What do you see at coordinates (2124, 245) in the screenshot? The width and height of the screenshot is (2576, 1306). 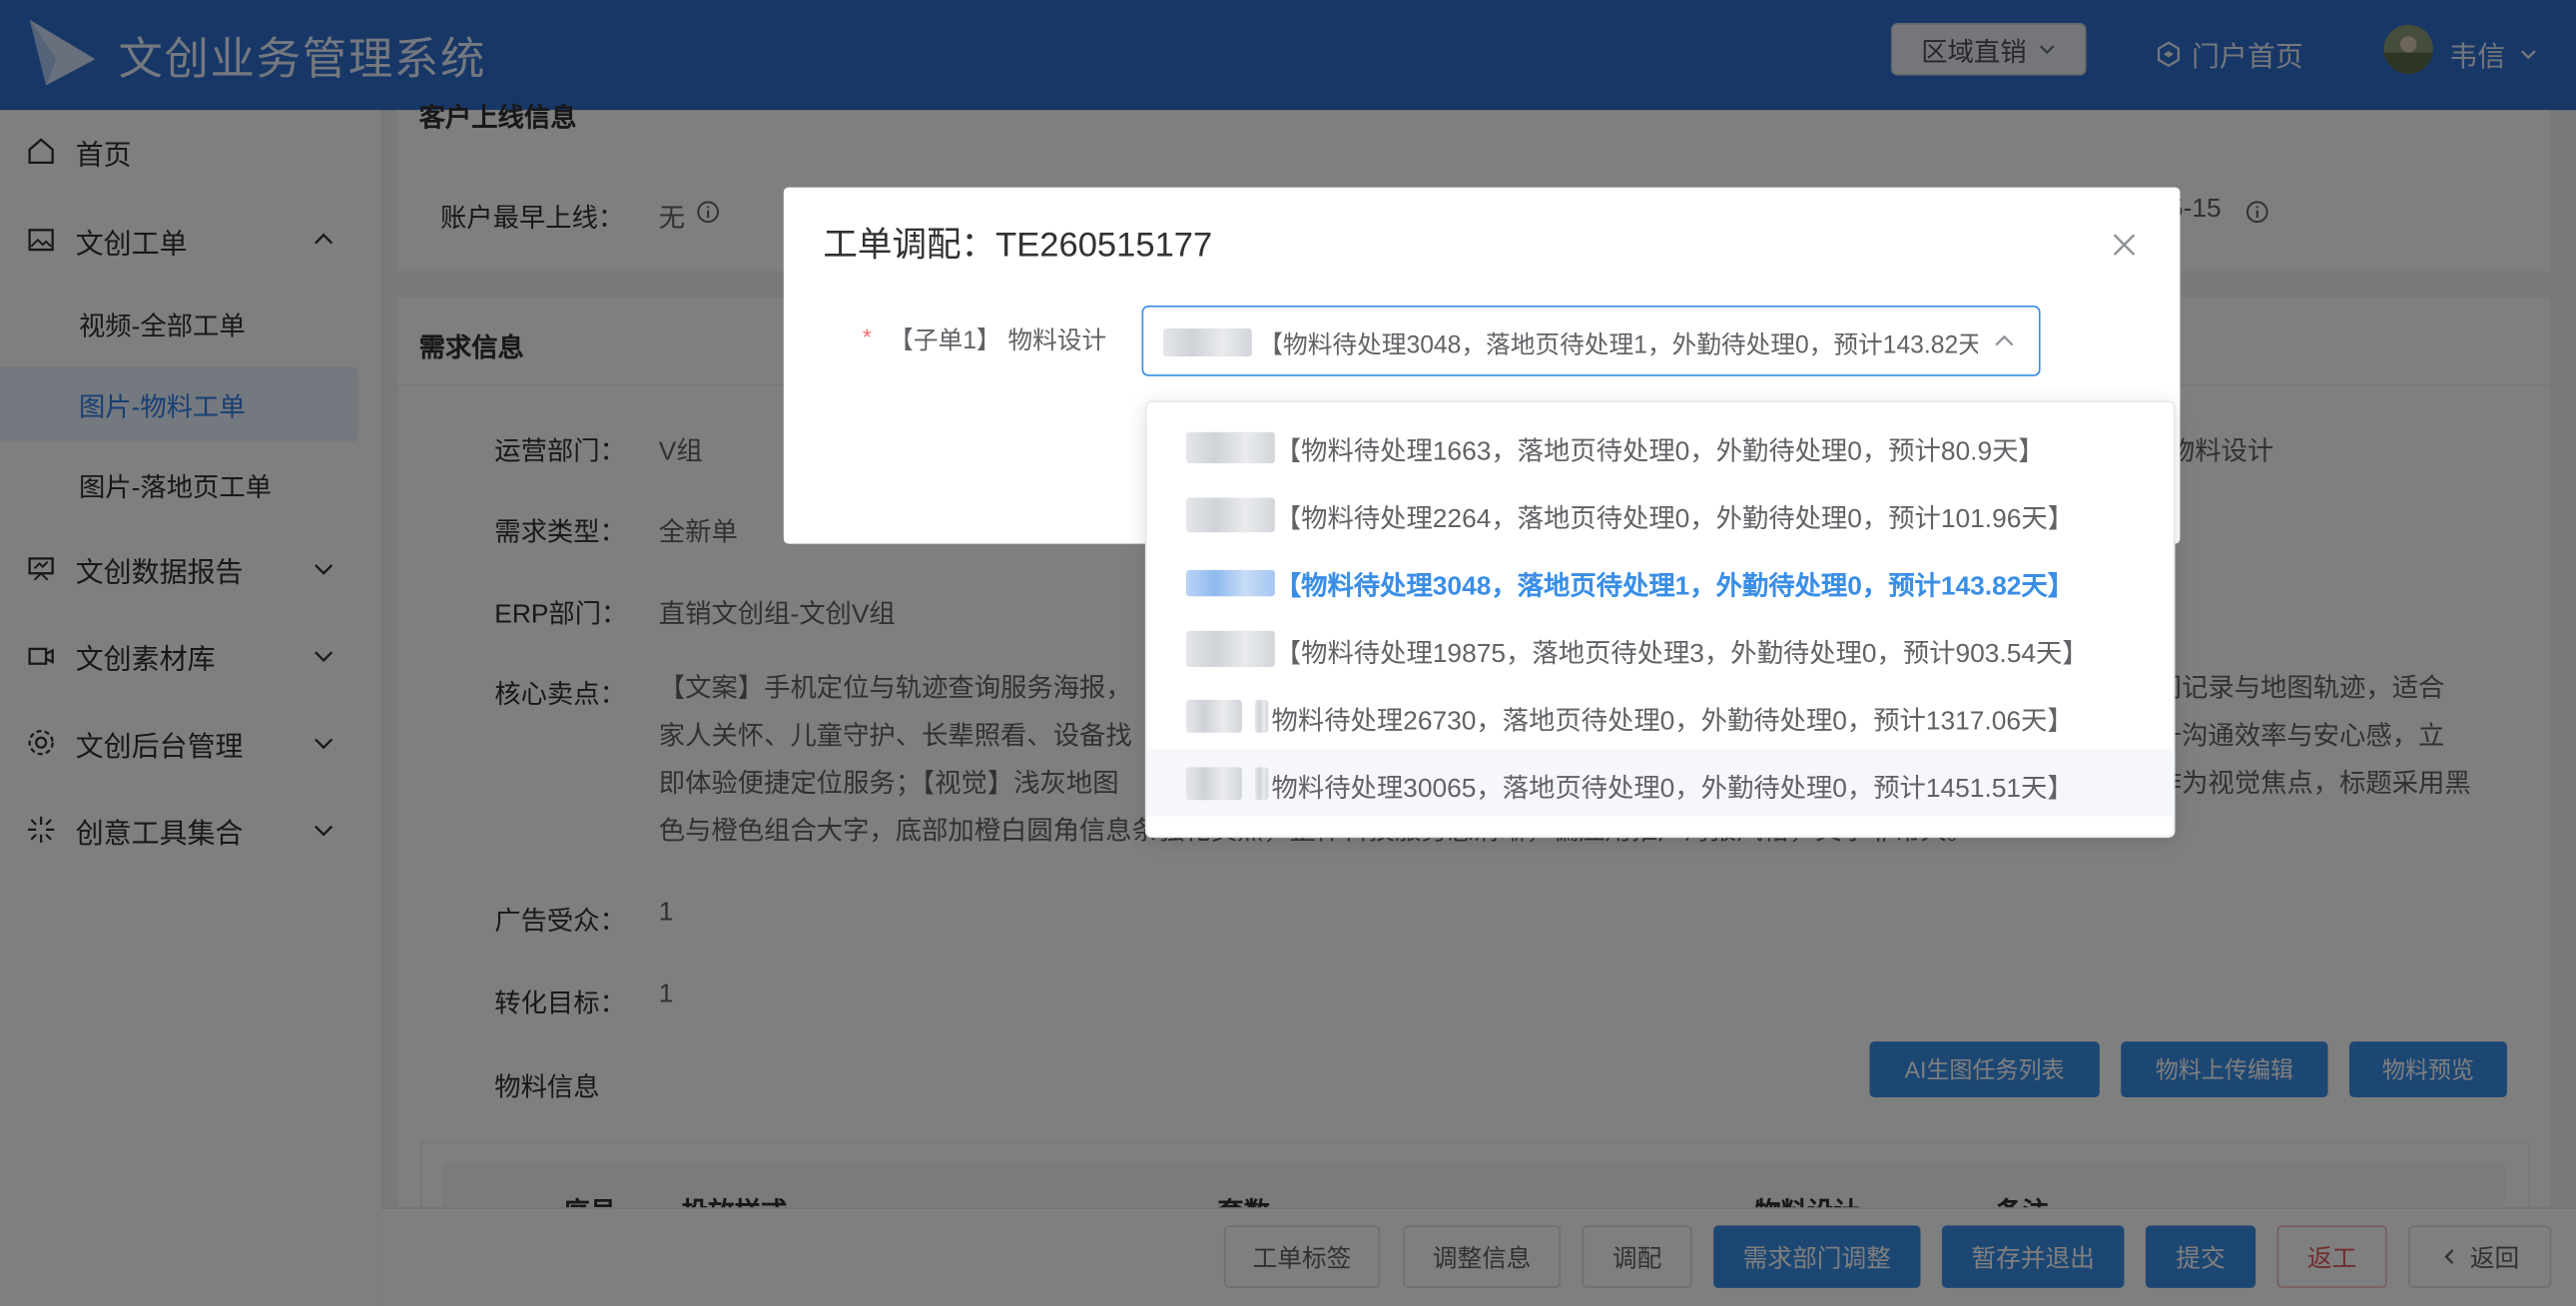 I see `close-icon` at bounding box center [2124, 245].